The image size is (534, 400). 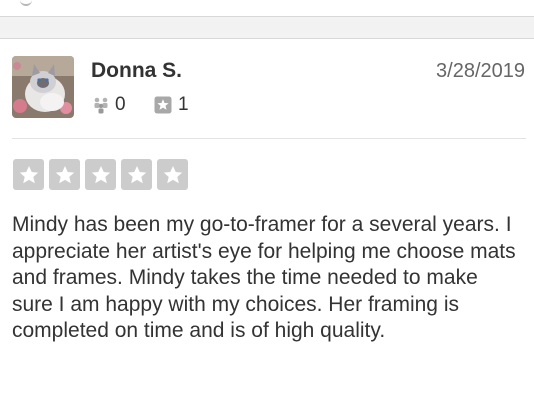 I want to click on review-count-stat: 1, so click(x=171, y=104).